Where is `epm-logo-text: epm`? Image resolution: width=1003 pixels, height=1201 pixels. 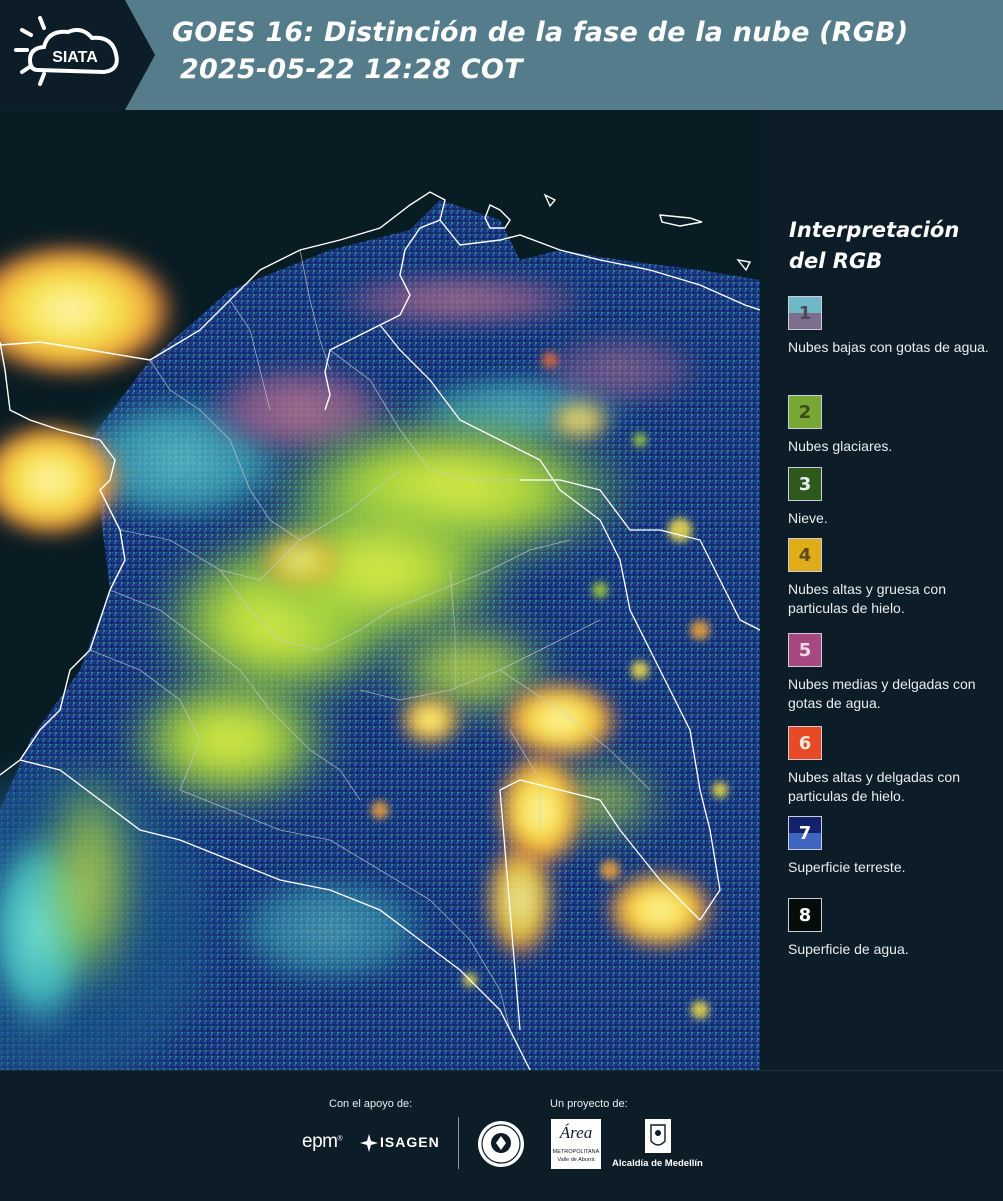 epm-logo-text: epm is located at coordinates (320, 1141).